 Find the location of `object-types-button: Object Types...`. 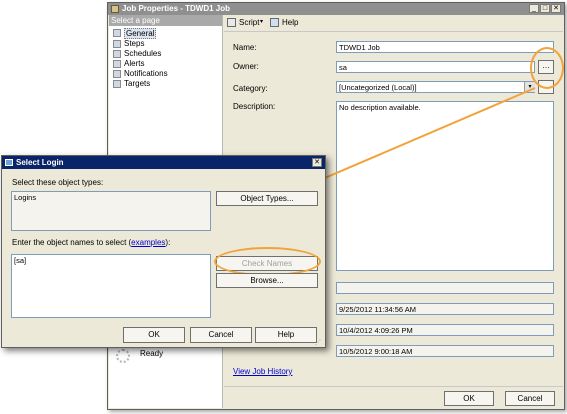

object-types-button: Object Types... is located at coordinates (267, 198).